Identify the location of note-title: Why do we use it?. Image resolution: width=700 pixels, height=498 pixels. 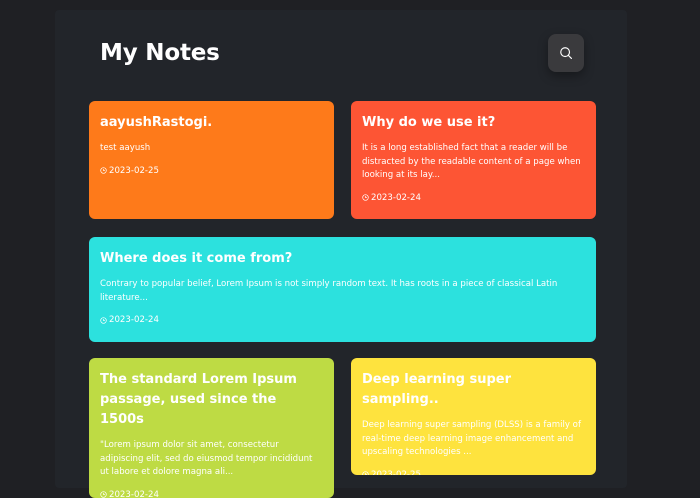
(429, 122).